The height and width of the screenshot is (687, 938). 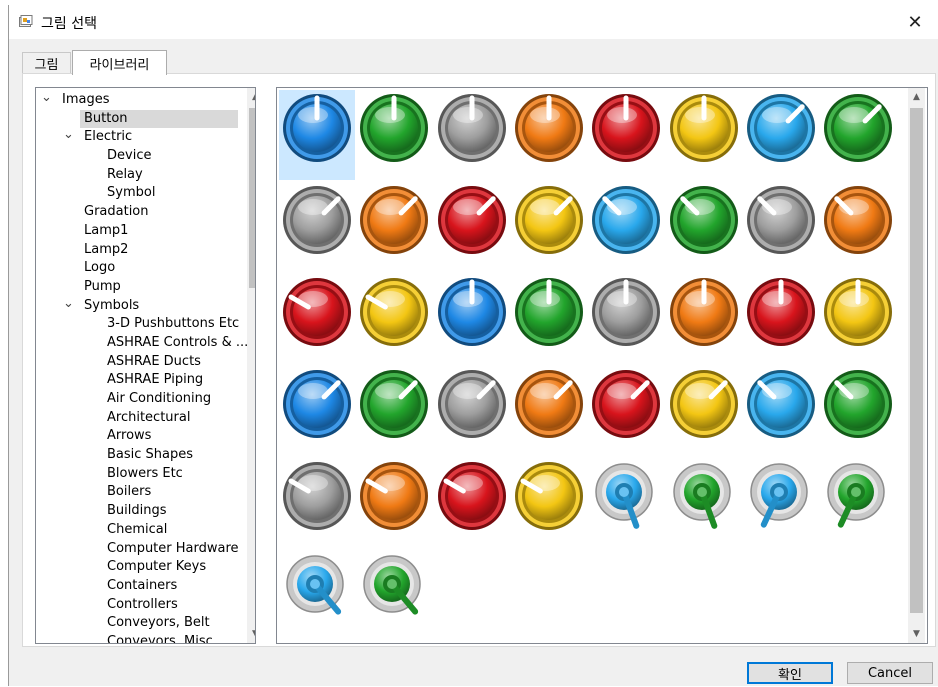 I want to click on tree-item: Logo, so click(x=141, y=268).